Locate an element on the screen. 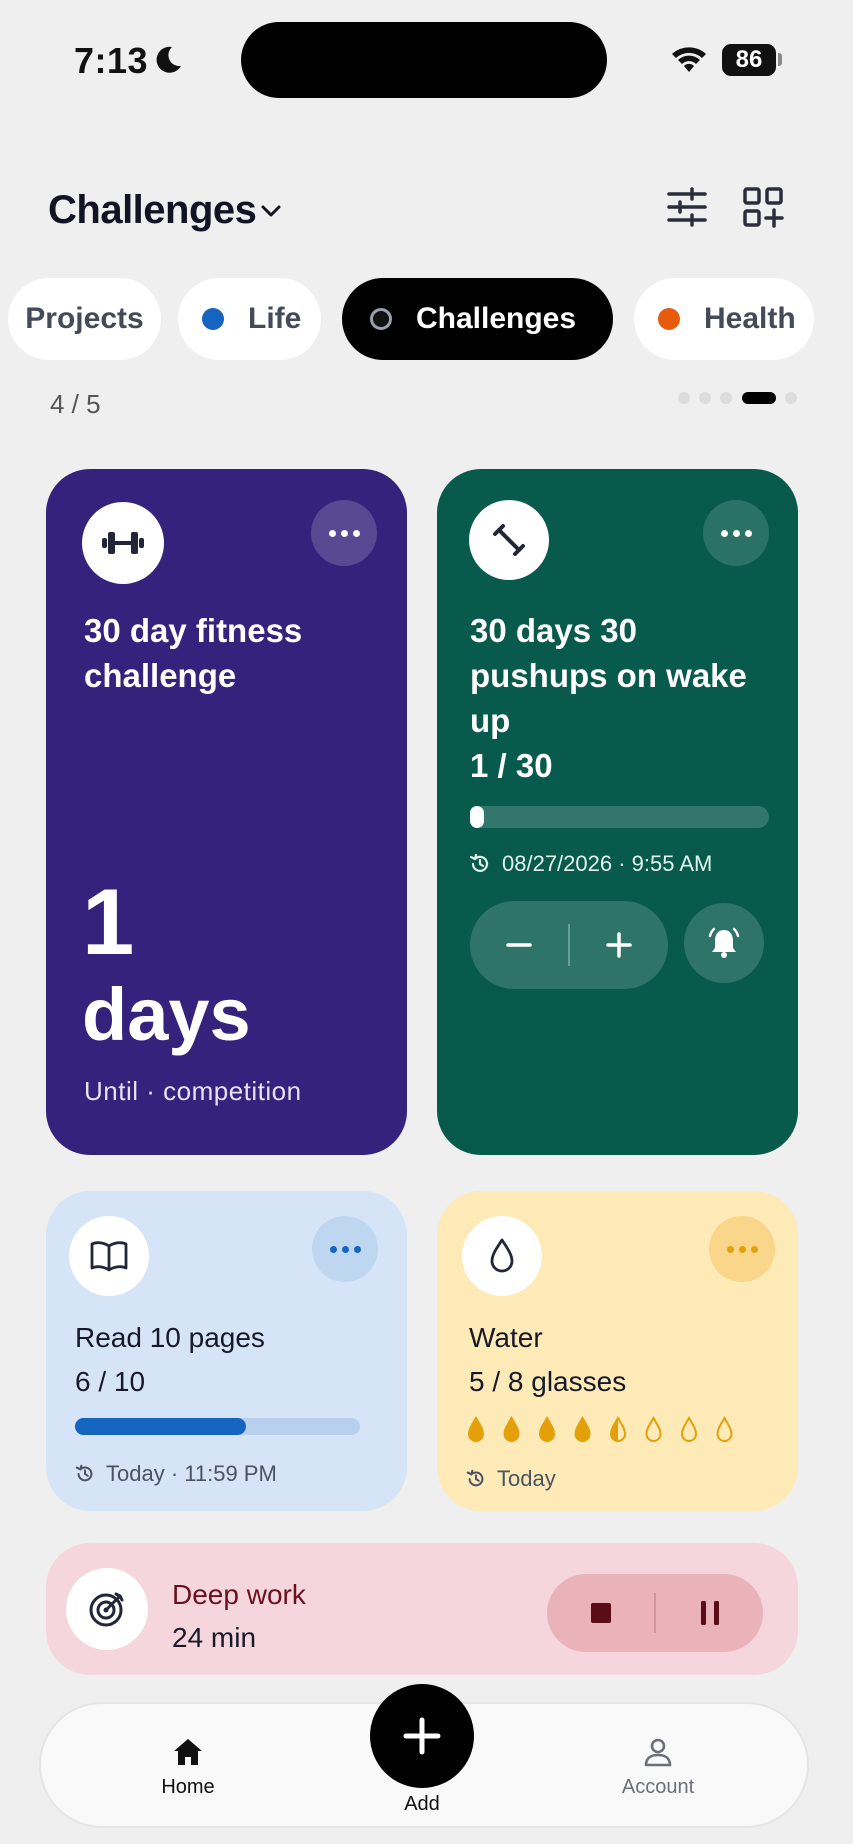  nav-label: Home is located at coordinates (188, 1787).